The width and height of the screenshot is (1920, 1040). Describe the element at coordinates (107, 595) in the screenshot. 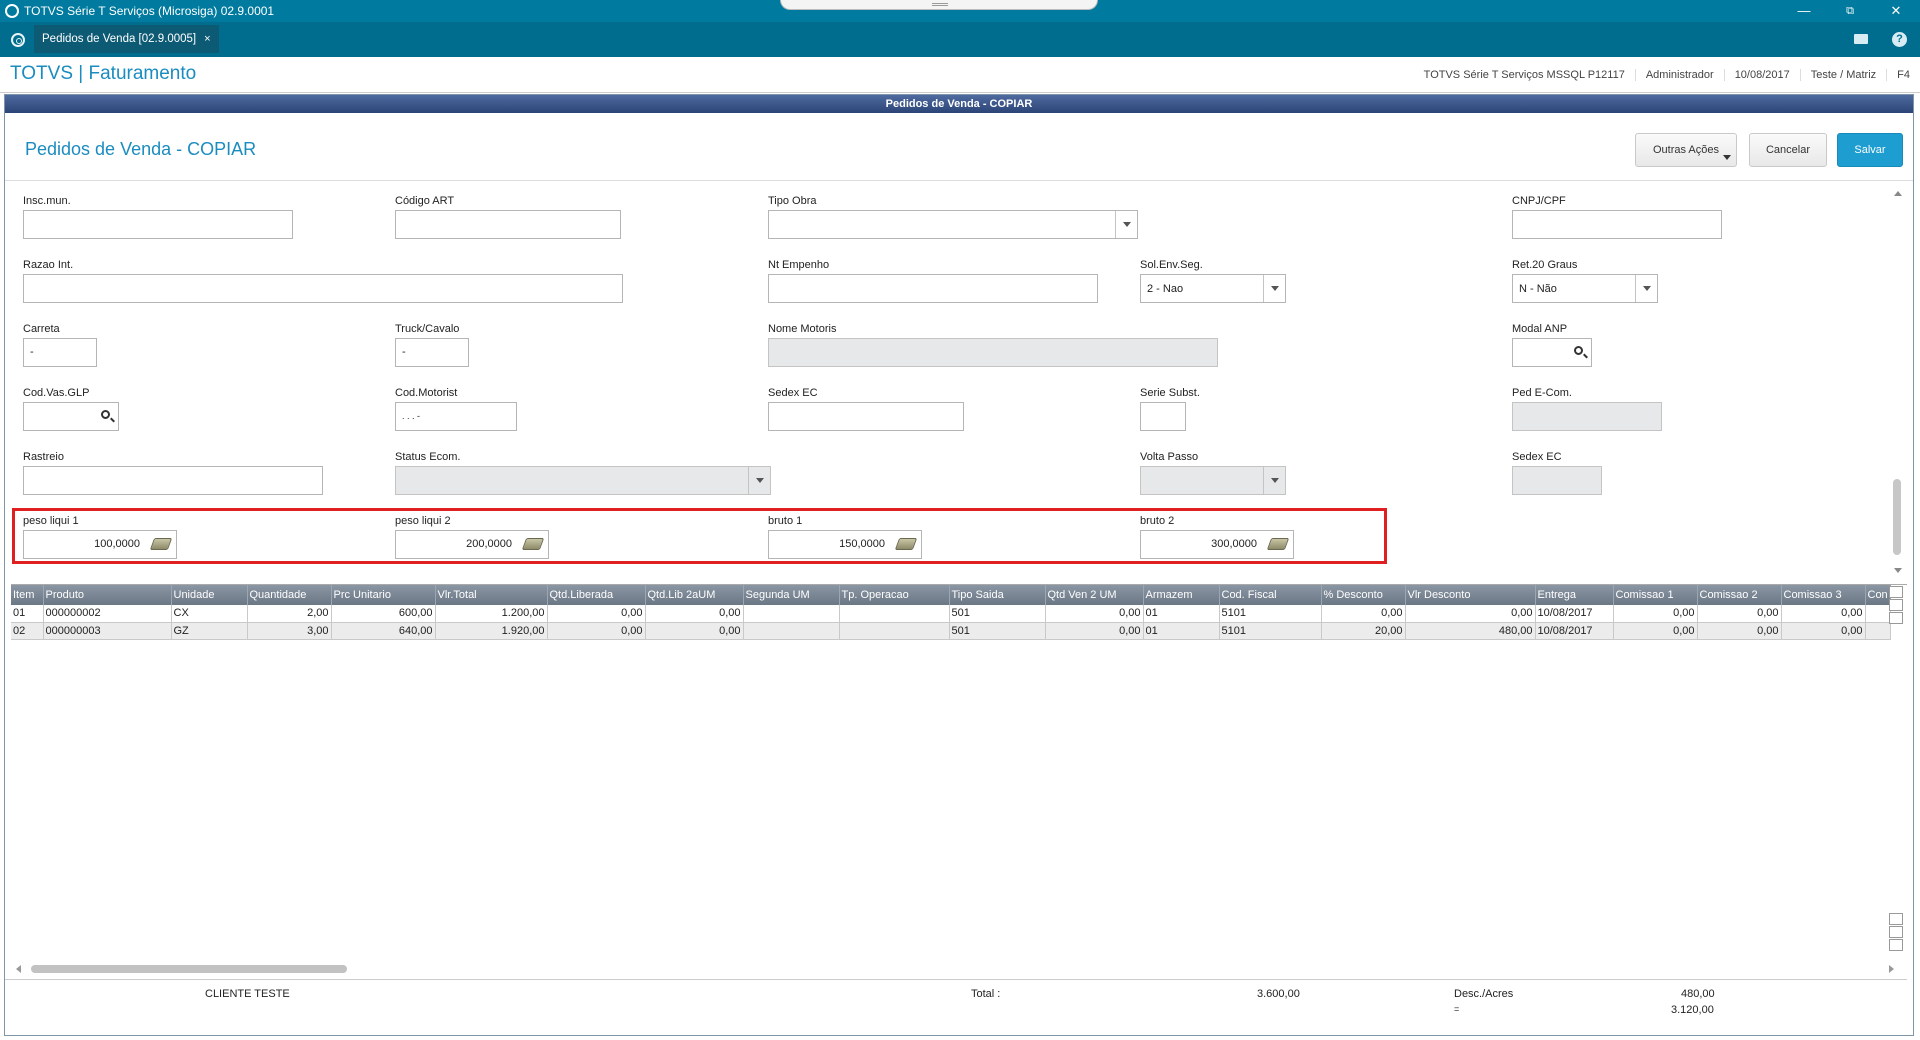

I see `column-header: Produto` at that location.